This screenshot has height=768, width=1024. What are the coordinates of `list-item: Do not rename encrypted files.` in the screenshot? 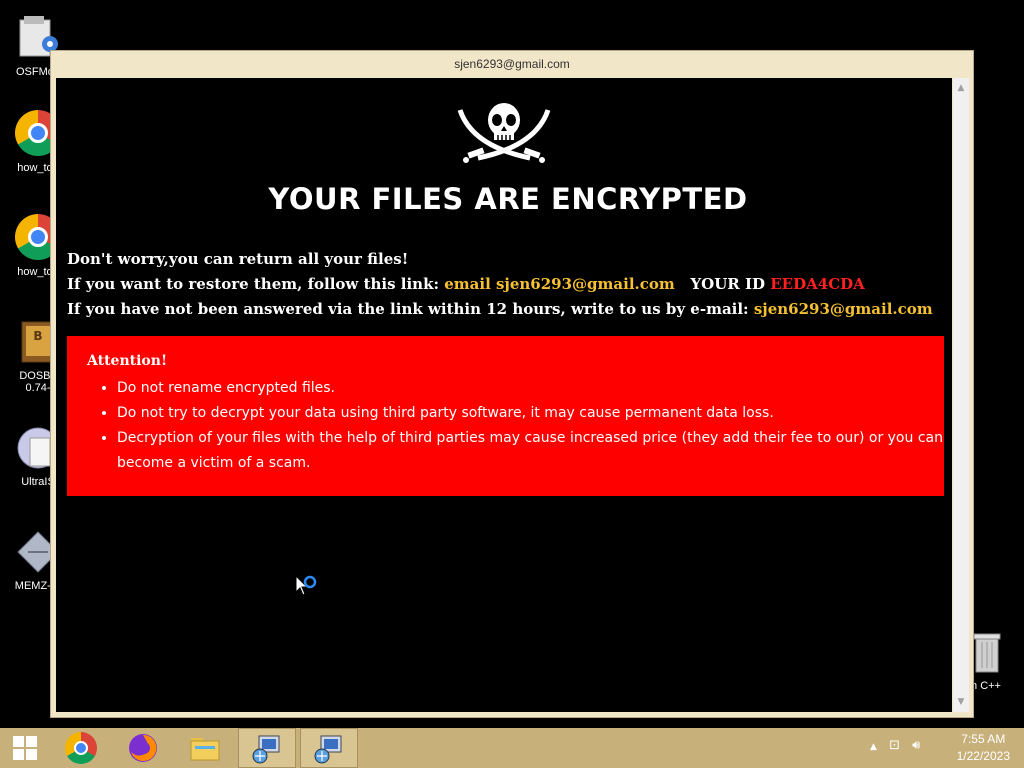 It's located at (534, 388).